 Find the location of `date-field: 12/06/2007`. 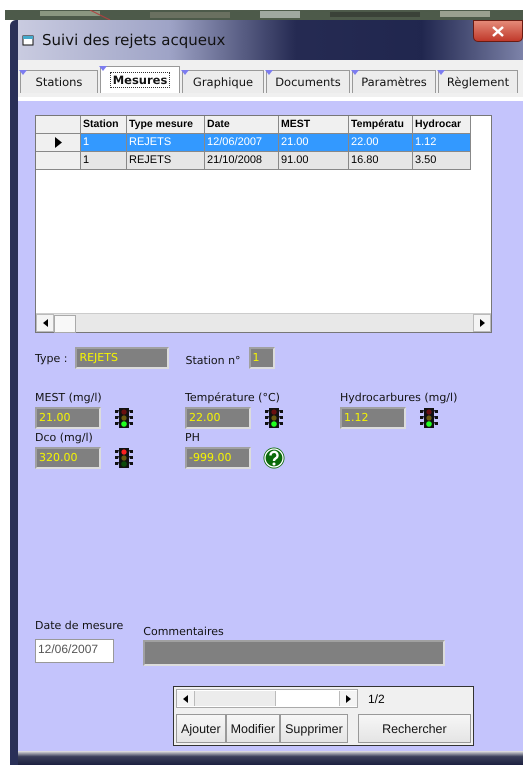

date-field: 12/06/2007 is located at coordinates (74, 651).